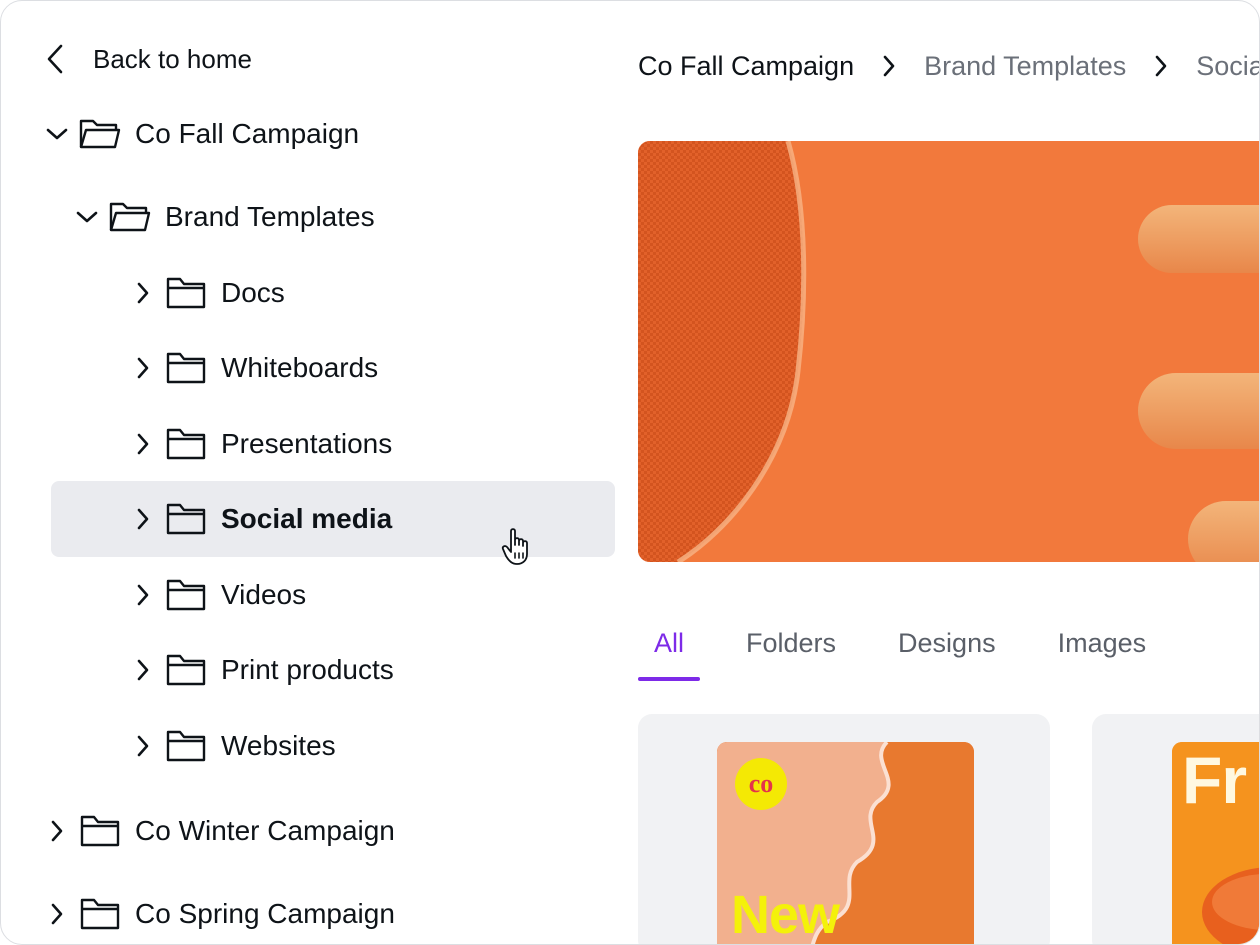  I want to click on tree-item-co-fall-campaign: Co Fall Campaign, so click(201, 134).